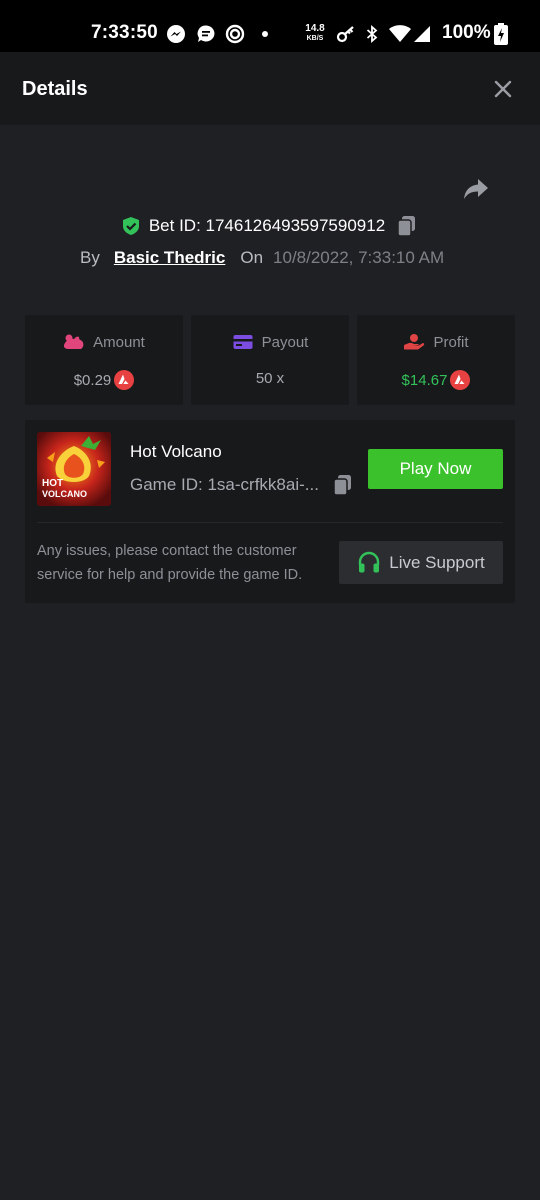 This screenshot has height=1200, width=540. What do you see at coordinates (53, 483) in the screenshot?
I see `thumb-title-1: HOT` at bounding box center [53, 483].